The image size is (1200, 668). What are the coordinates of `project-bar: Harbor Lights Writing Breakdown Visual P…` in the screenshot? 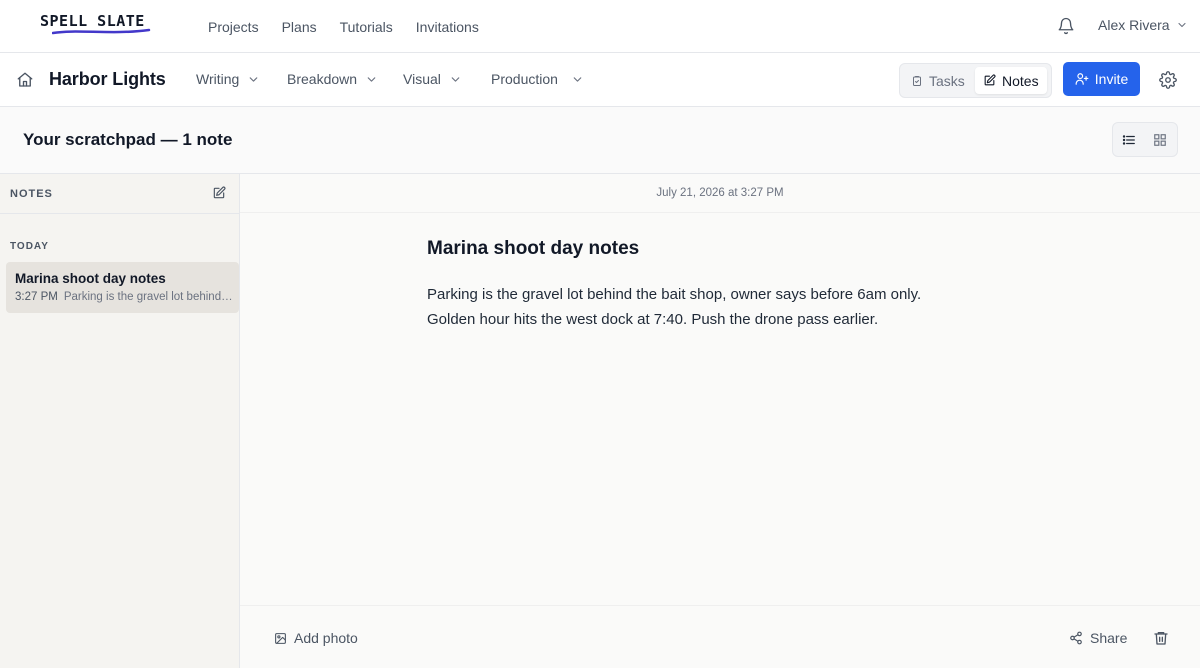 It's located at (600, 80).